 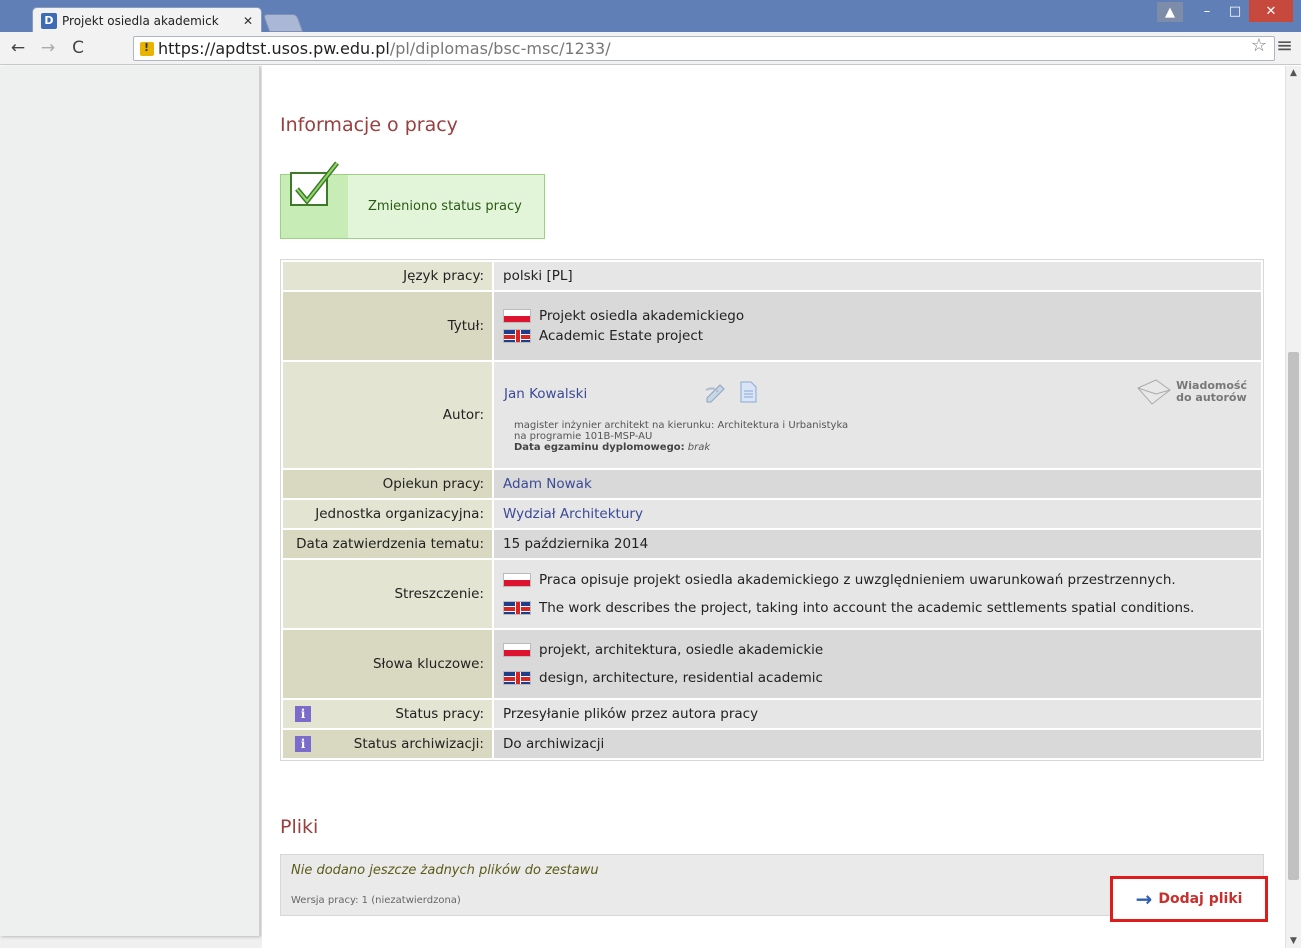 I want to click on vertical-scrollbar: ▲ ▼, so click(x=1293, y=507).